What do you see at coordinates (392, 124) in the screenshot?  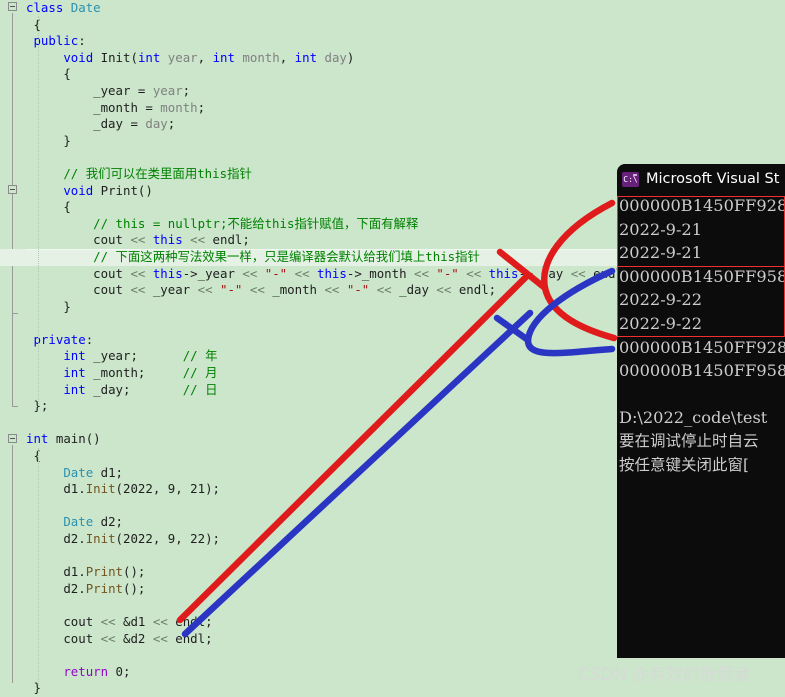 I see `code-line: _day = day;` at bounding box center [392, 124].